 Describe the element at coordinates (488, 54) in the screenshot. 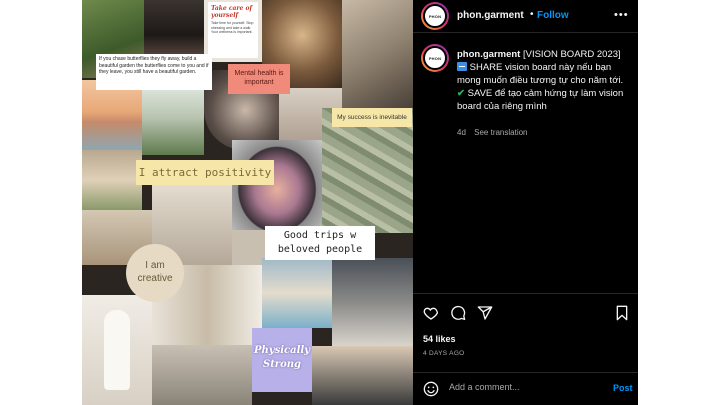

I see `caption-username: phon.garment` at that location.